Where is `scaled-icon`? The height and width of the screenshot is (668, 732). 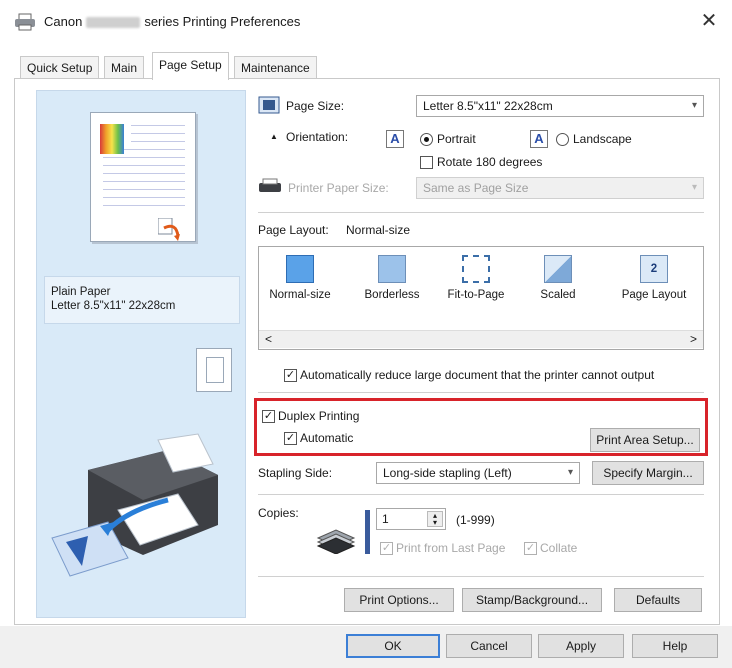
scaled-icon is located at coordinates (558, 269).